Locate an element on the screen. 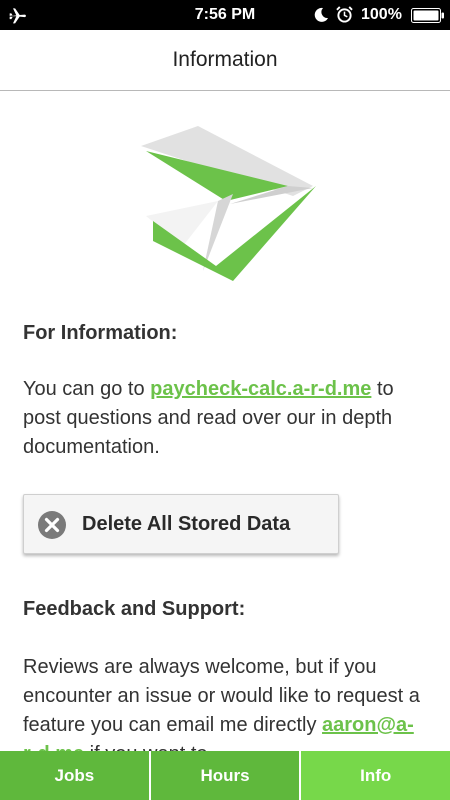  tab-info: Info is located at coordinates (375, 775).